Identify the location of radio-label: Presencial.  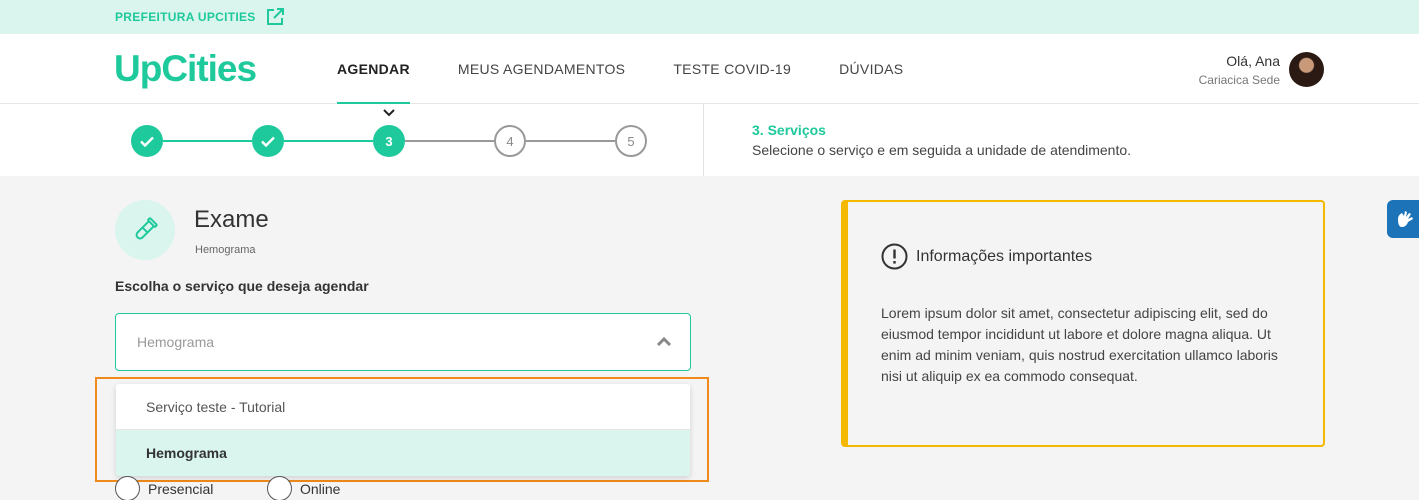
(181, 488).